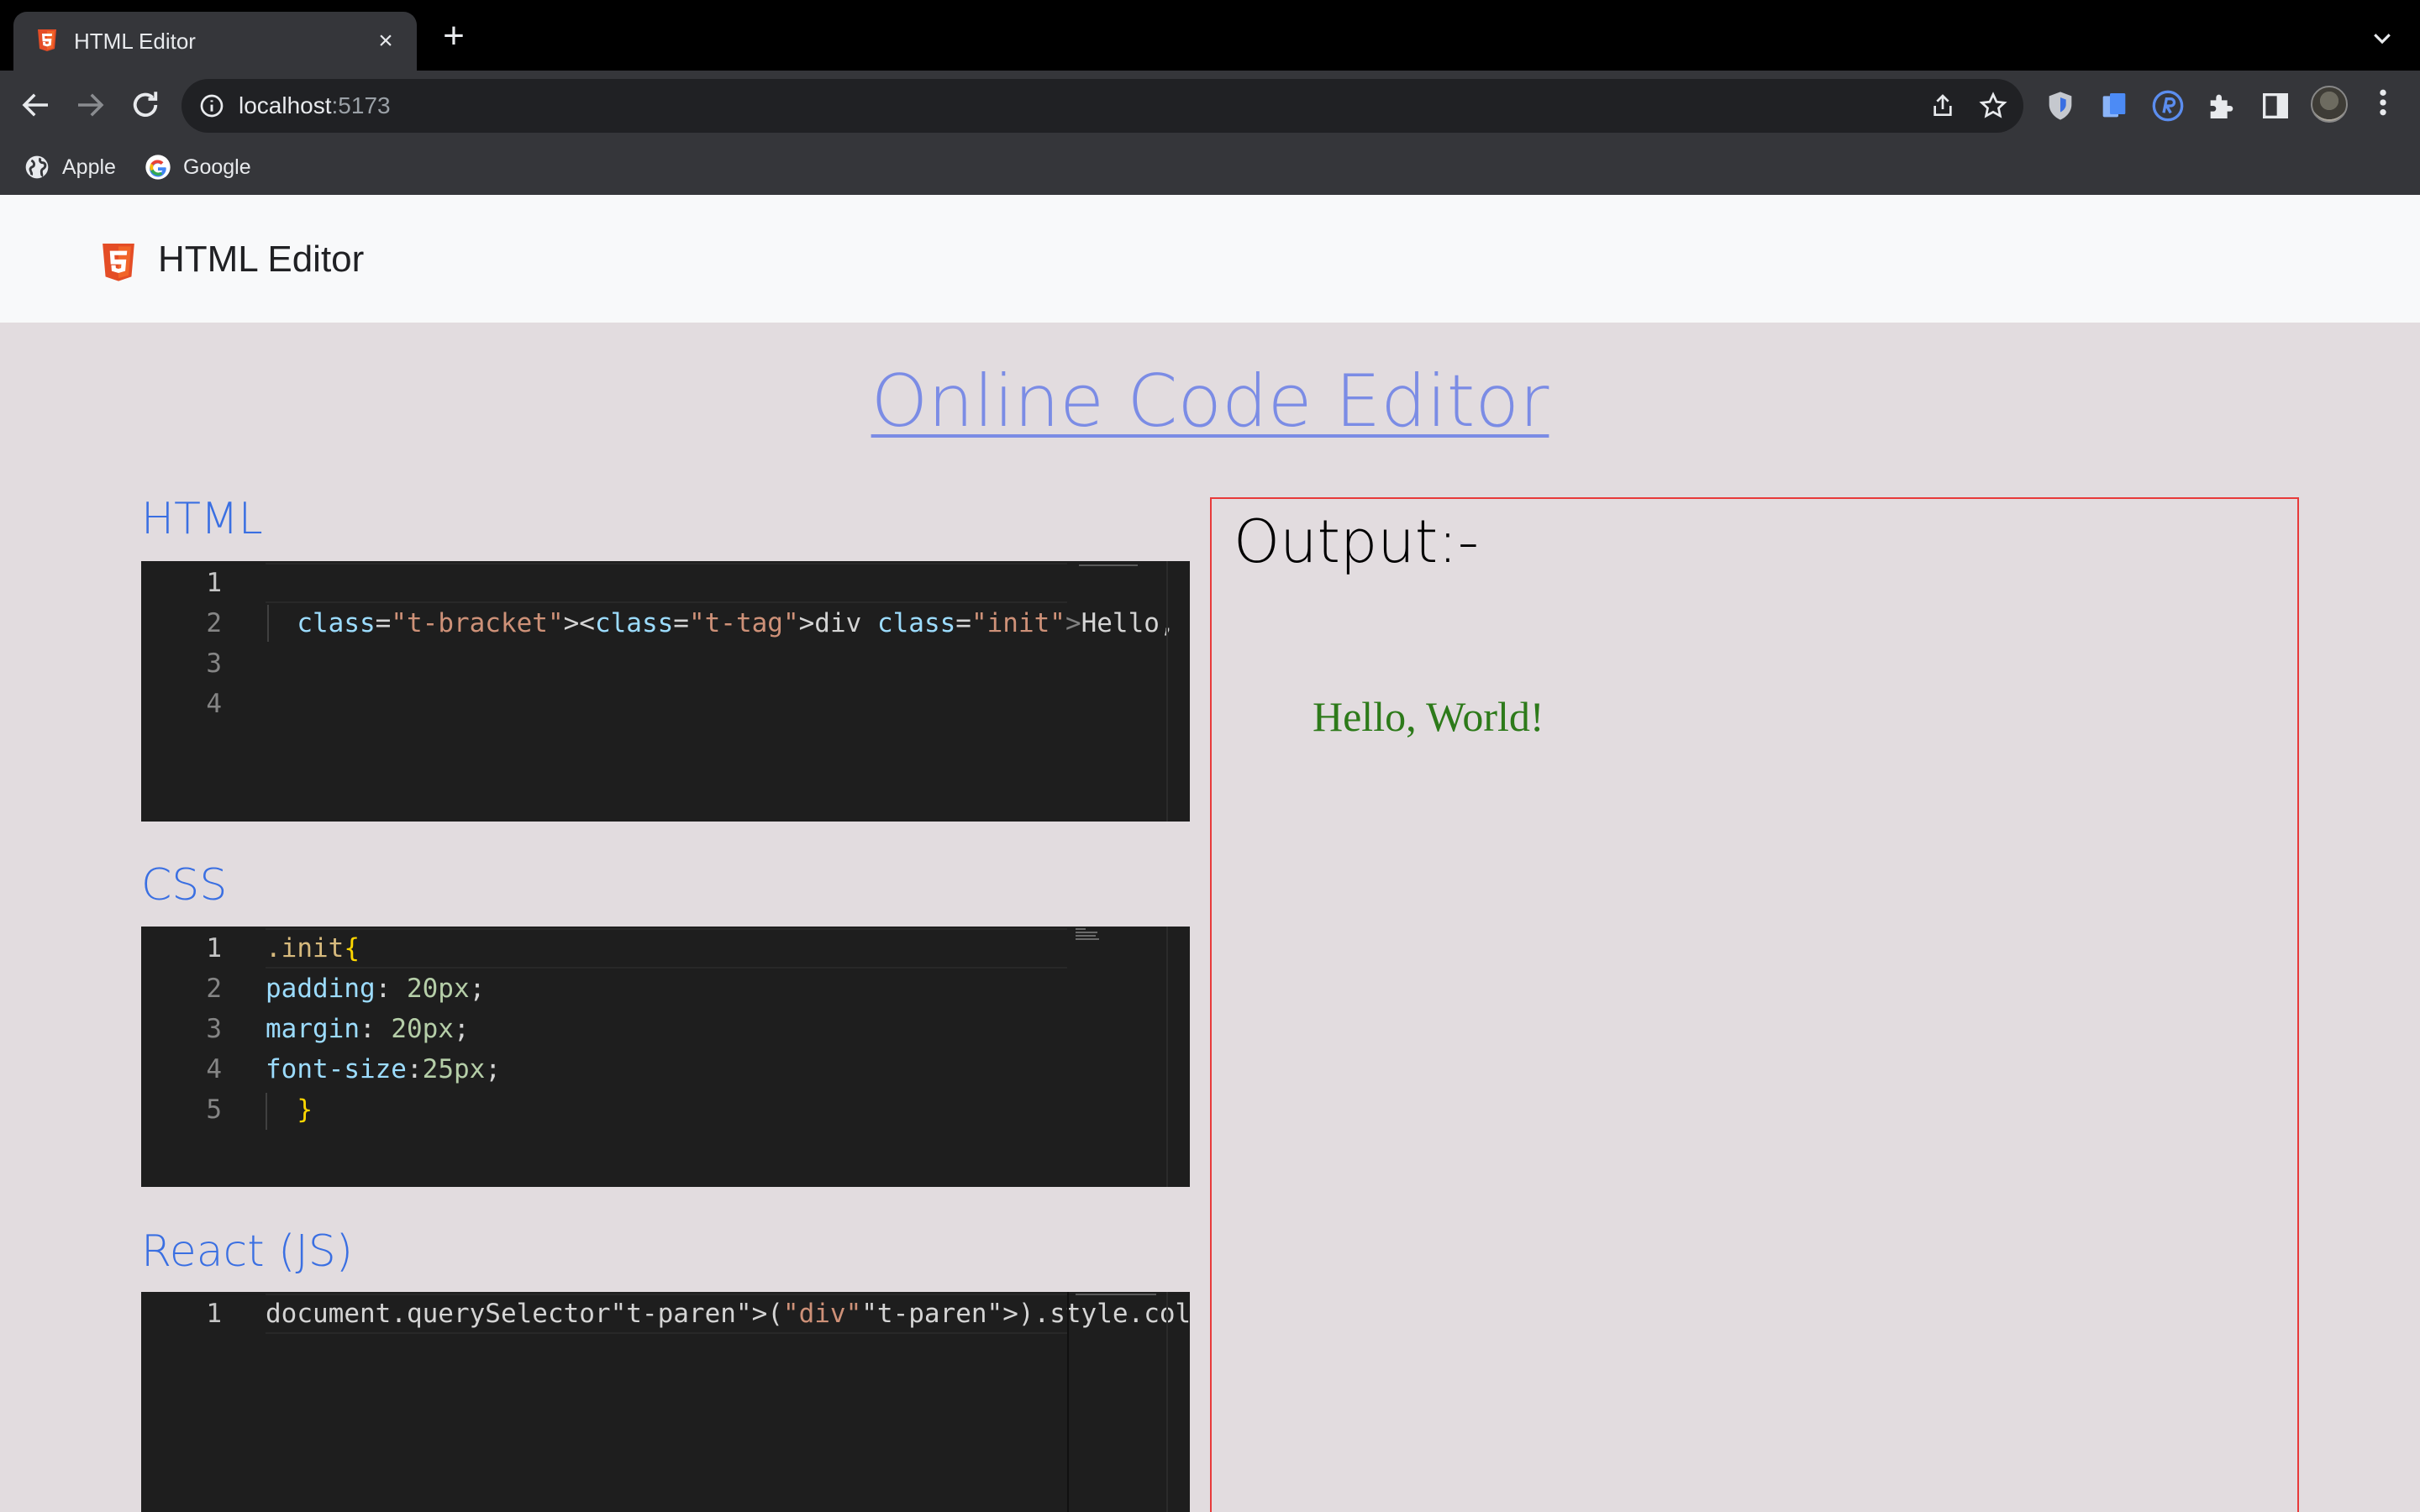 The width and height of the screenshot is (2420, 1512). I want to click on code-line: 4 font-size:25px;, so click(604, 1069).